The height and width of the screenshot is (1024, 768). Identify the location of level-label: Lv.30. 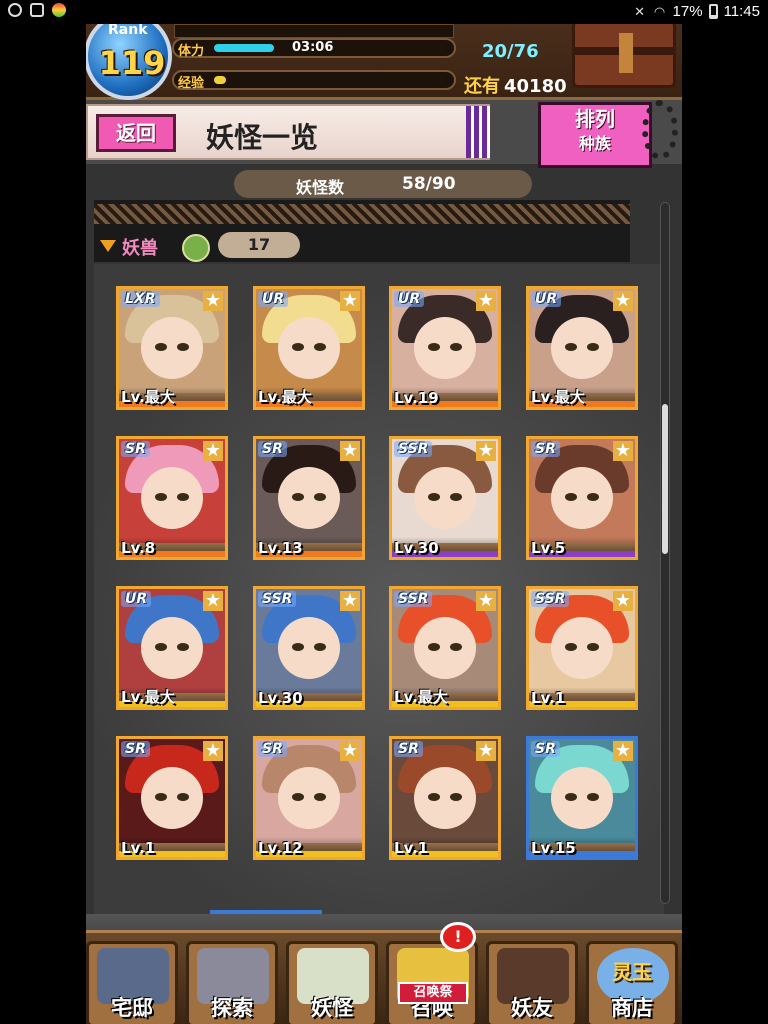
(416, 548).